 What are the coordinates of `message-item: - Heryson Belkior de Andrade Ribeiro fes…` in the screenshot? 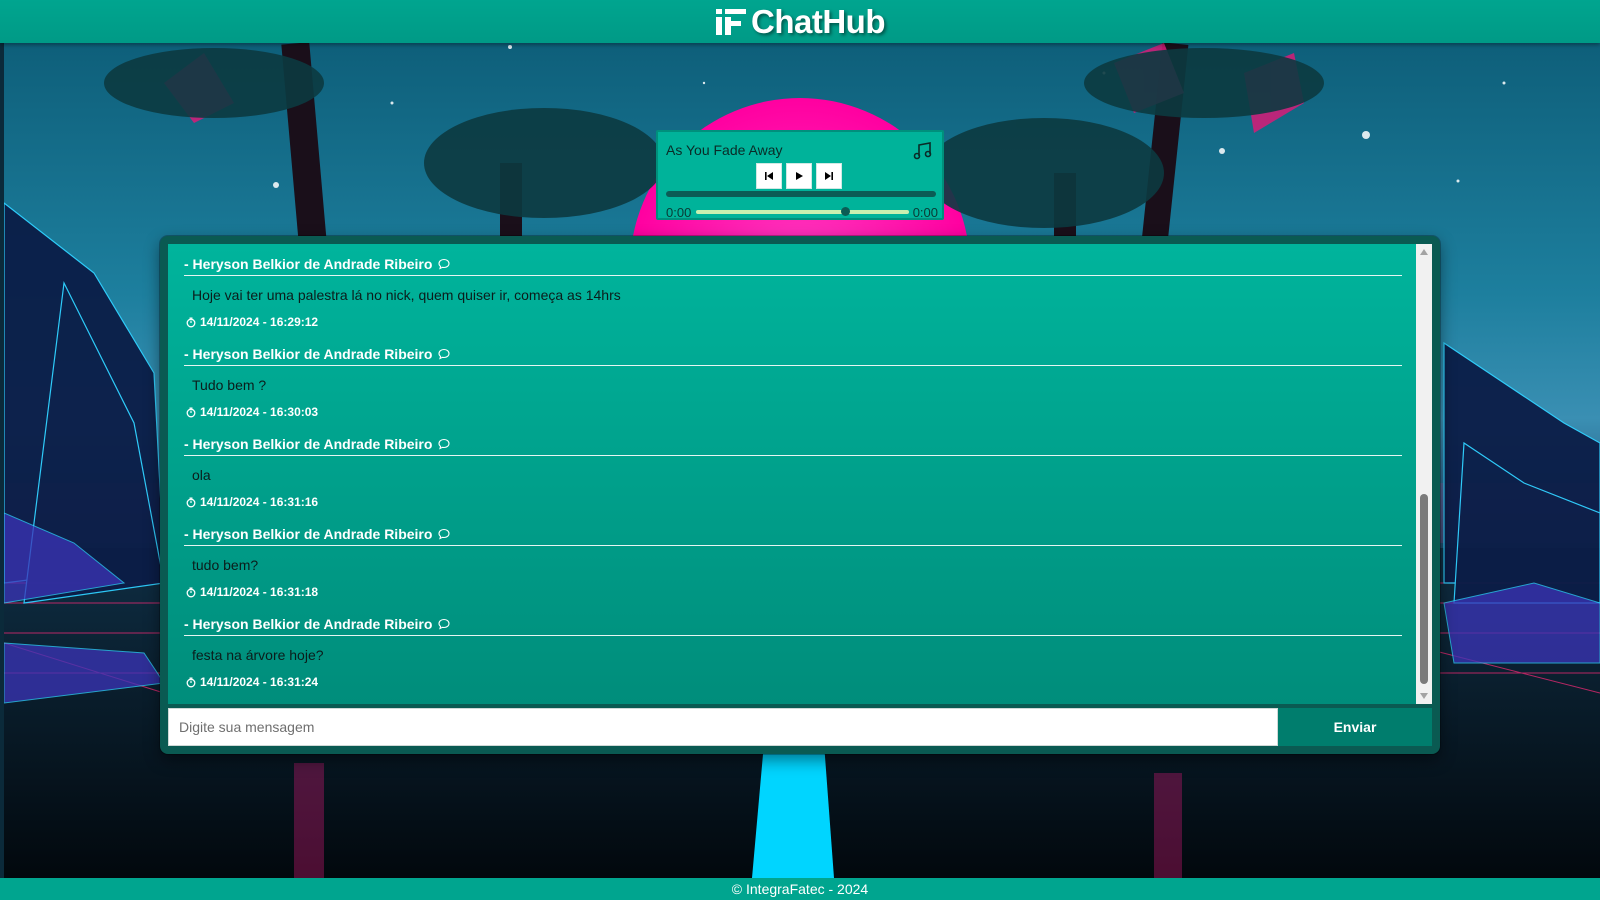 It's located at (793, 652).